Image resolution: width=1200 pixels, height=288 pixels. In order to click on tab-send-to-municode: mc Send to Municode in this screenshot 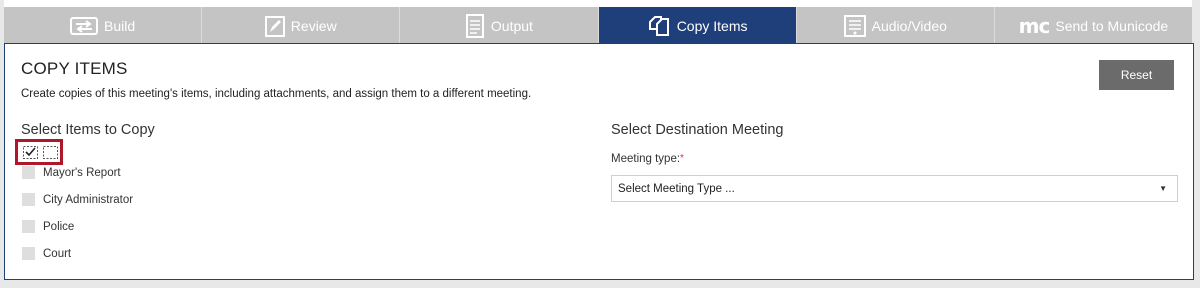, I will do `click(1093, 25)`.